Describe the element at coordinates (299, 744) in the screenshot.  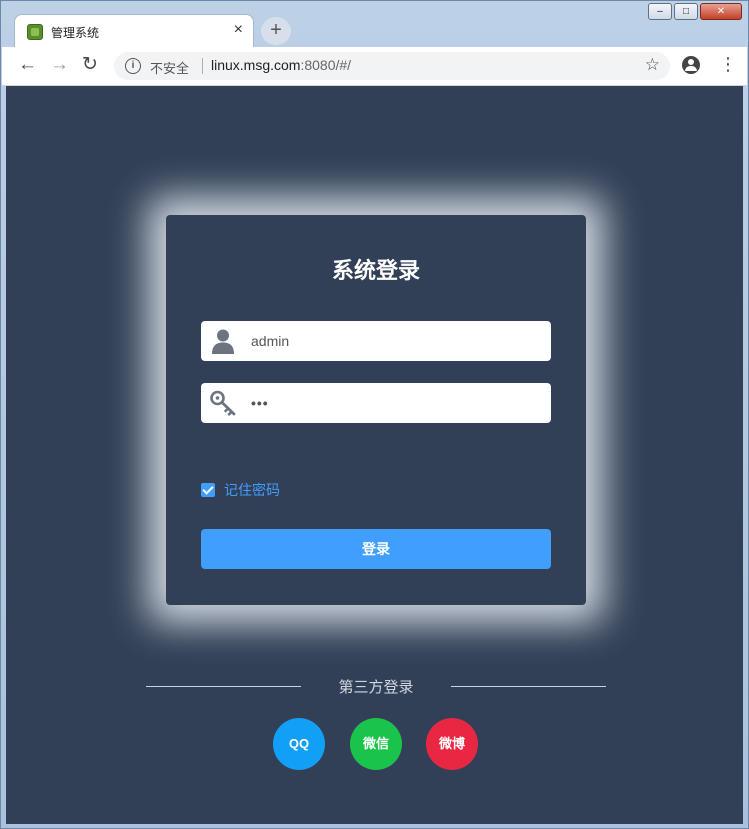
I see `qq-login-button: QQ` at that location.